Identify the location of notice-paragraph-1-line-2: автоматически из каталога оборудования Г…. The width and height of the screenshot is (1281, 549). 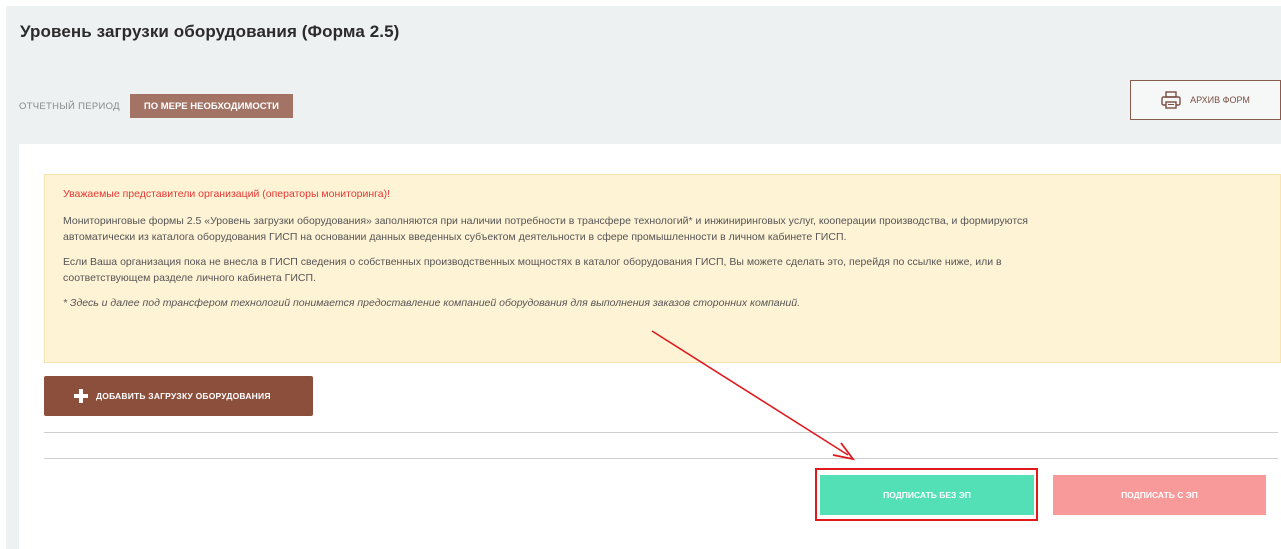
(455, 237).